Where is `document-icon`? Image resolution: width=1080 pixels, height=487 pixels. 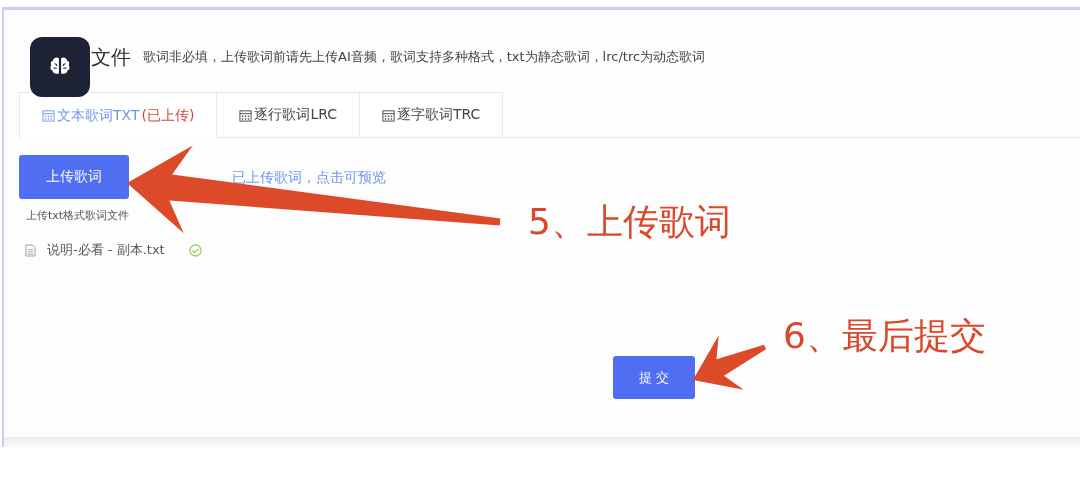
document-icon is located at coordinates (30, 250).